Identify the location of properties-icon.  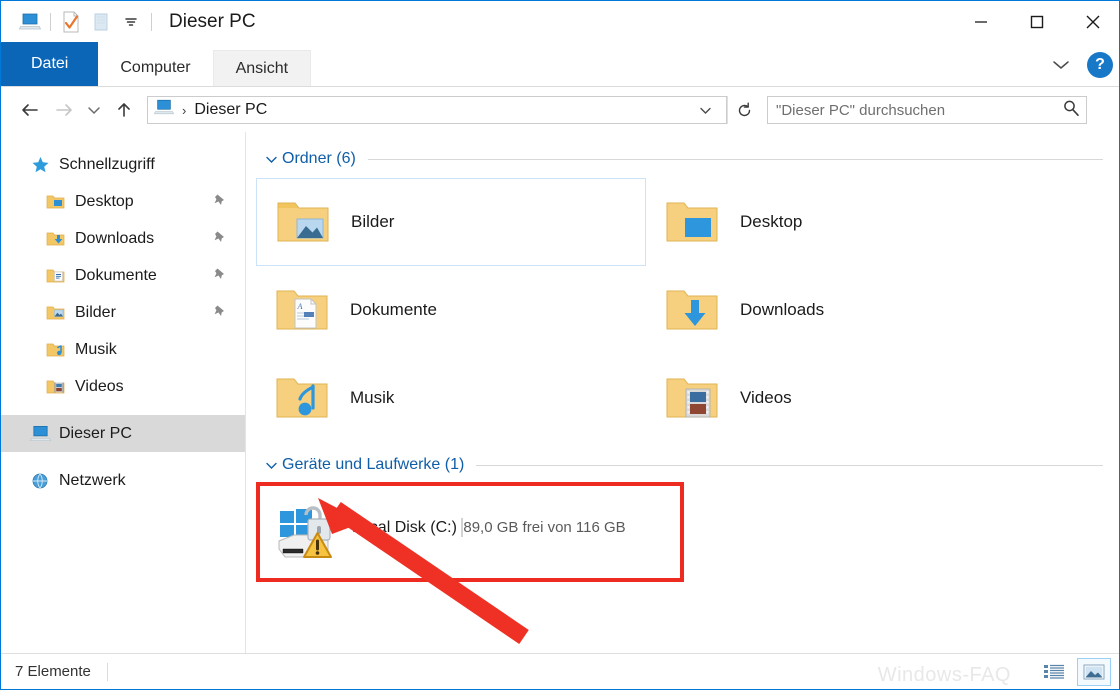
(71, 22).